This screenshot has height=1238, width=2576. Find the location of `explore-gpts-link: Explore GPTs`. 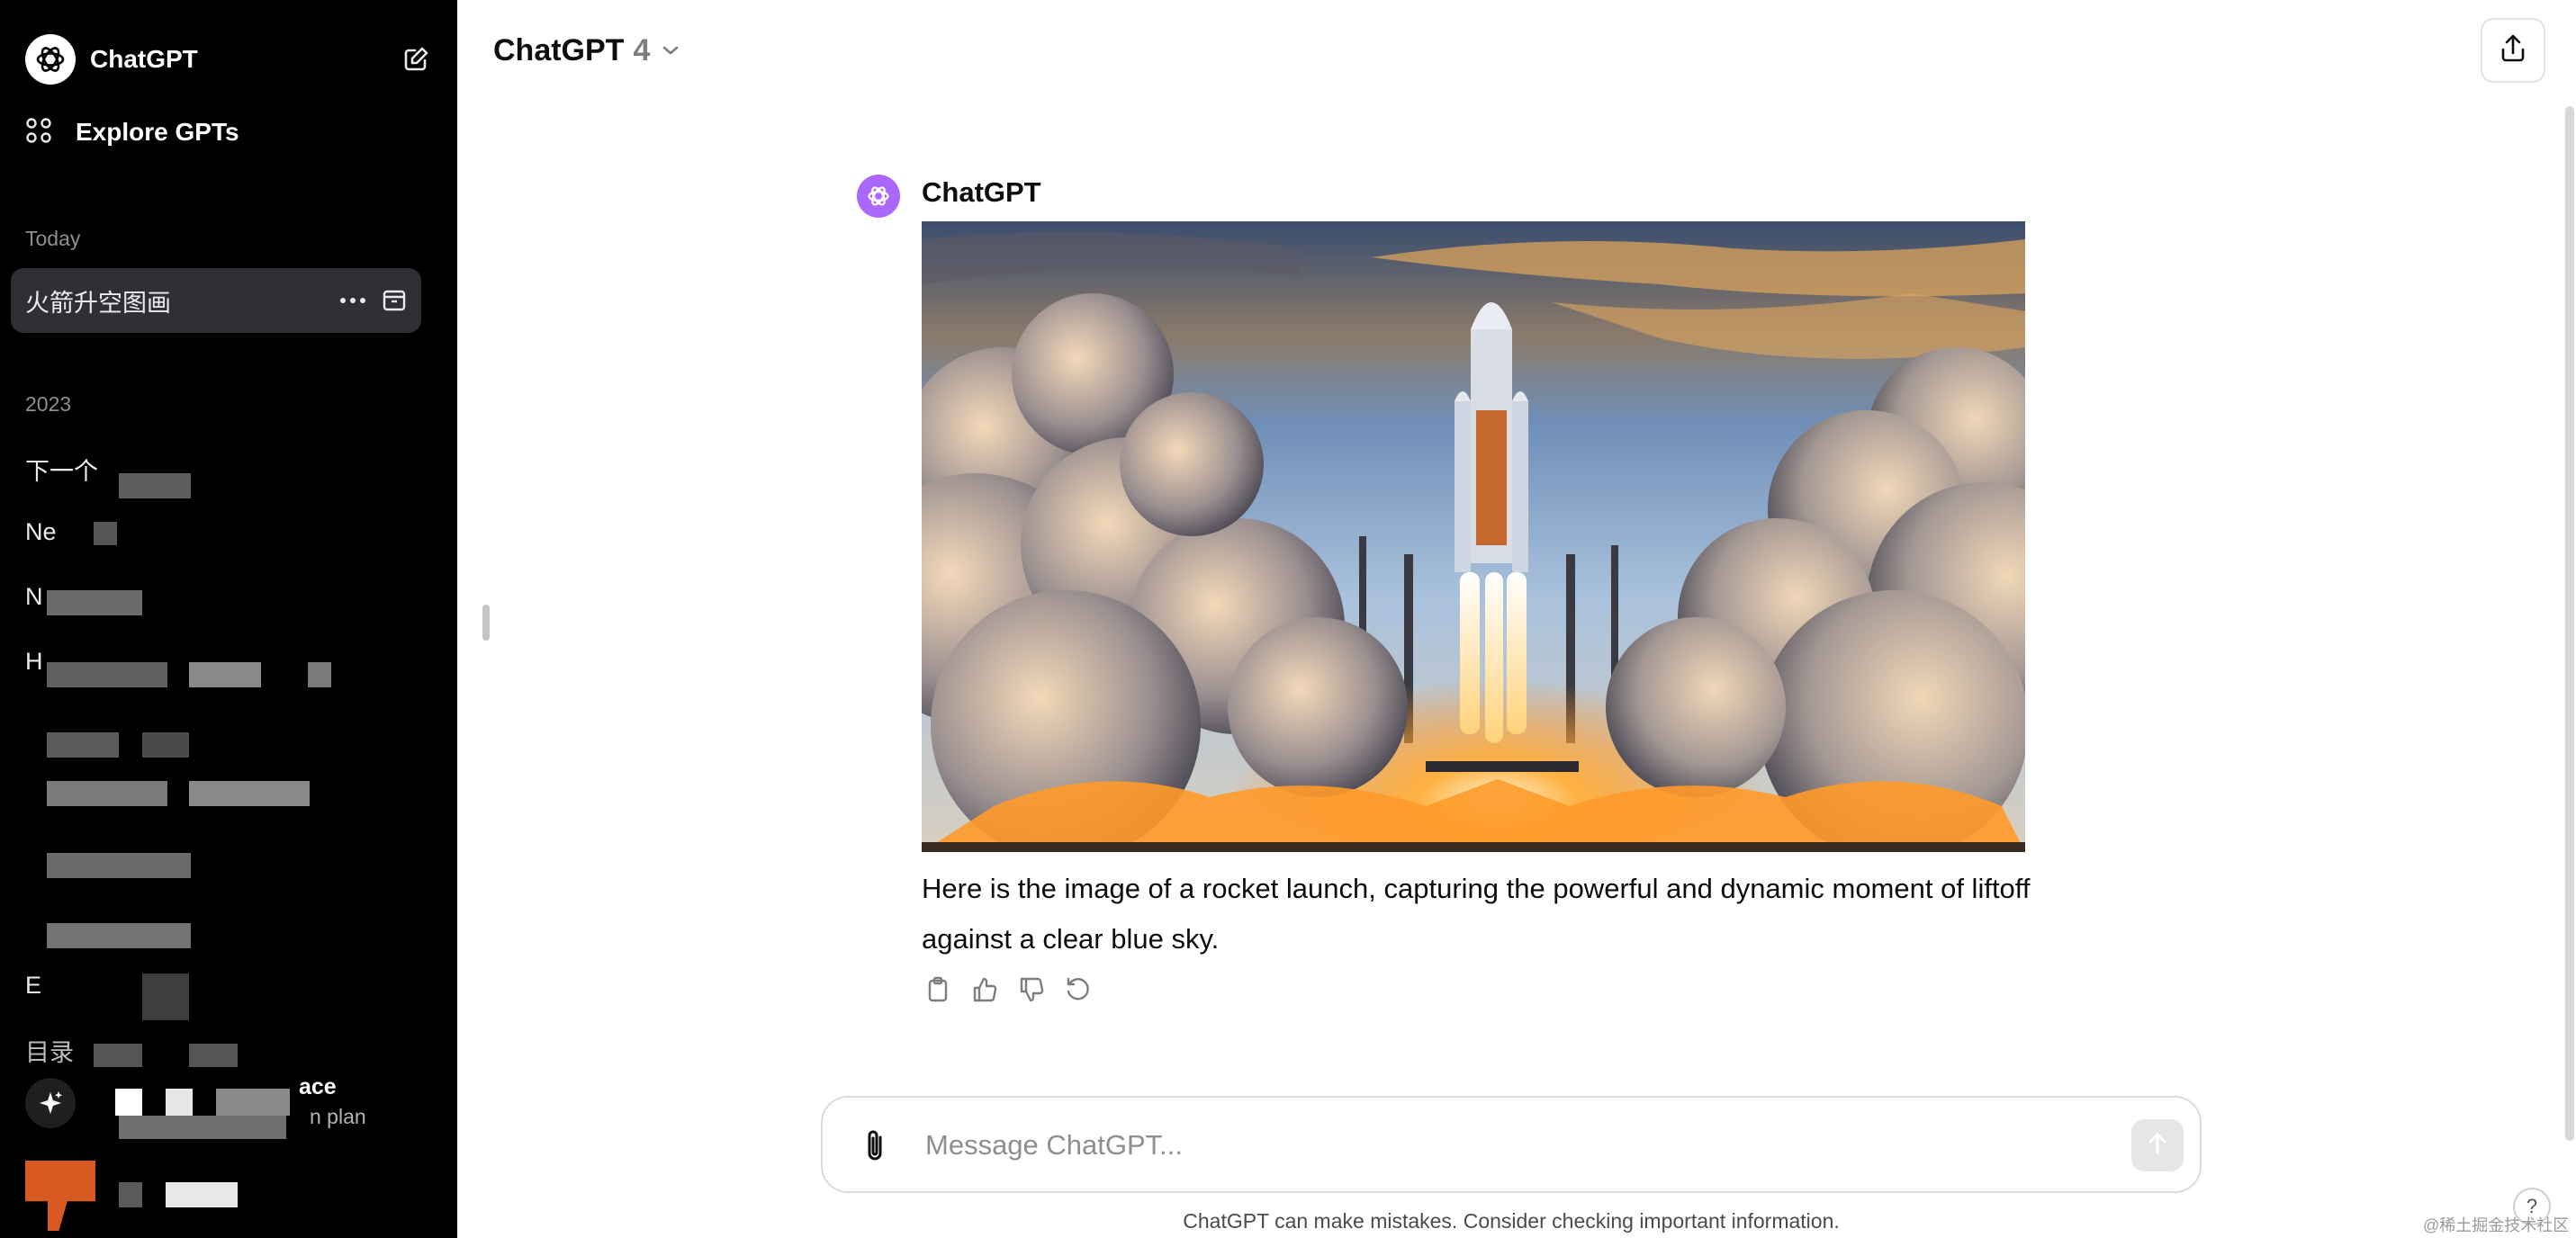

explore-gpts-link: Explore GPTs is located at coordinates (132, 132).